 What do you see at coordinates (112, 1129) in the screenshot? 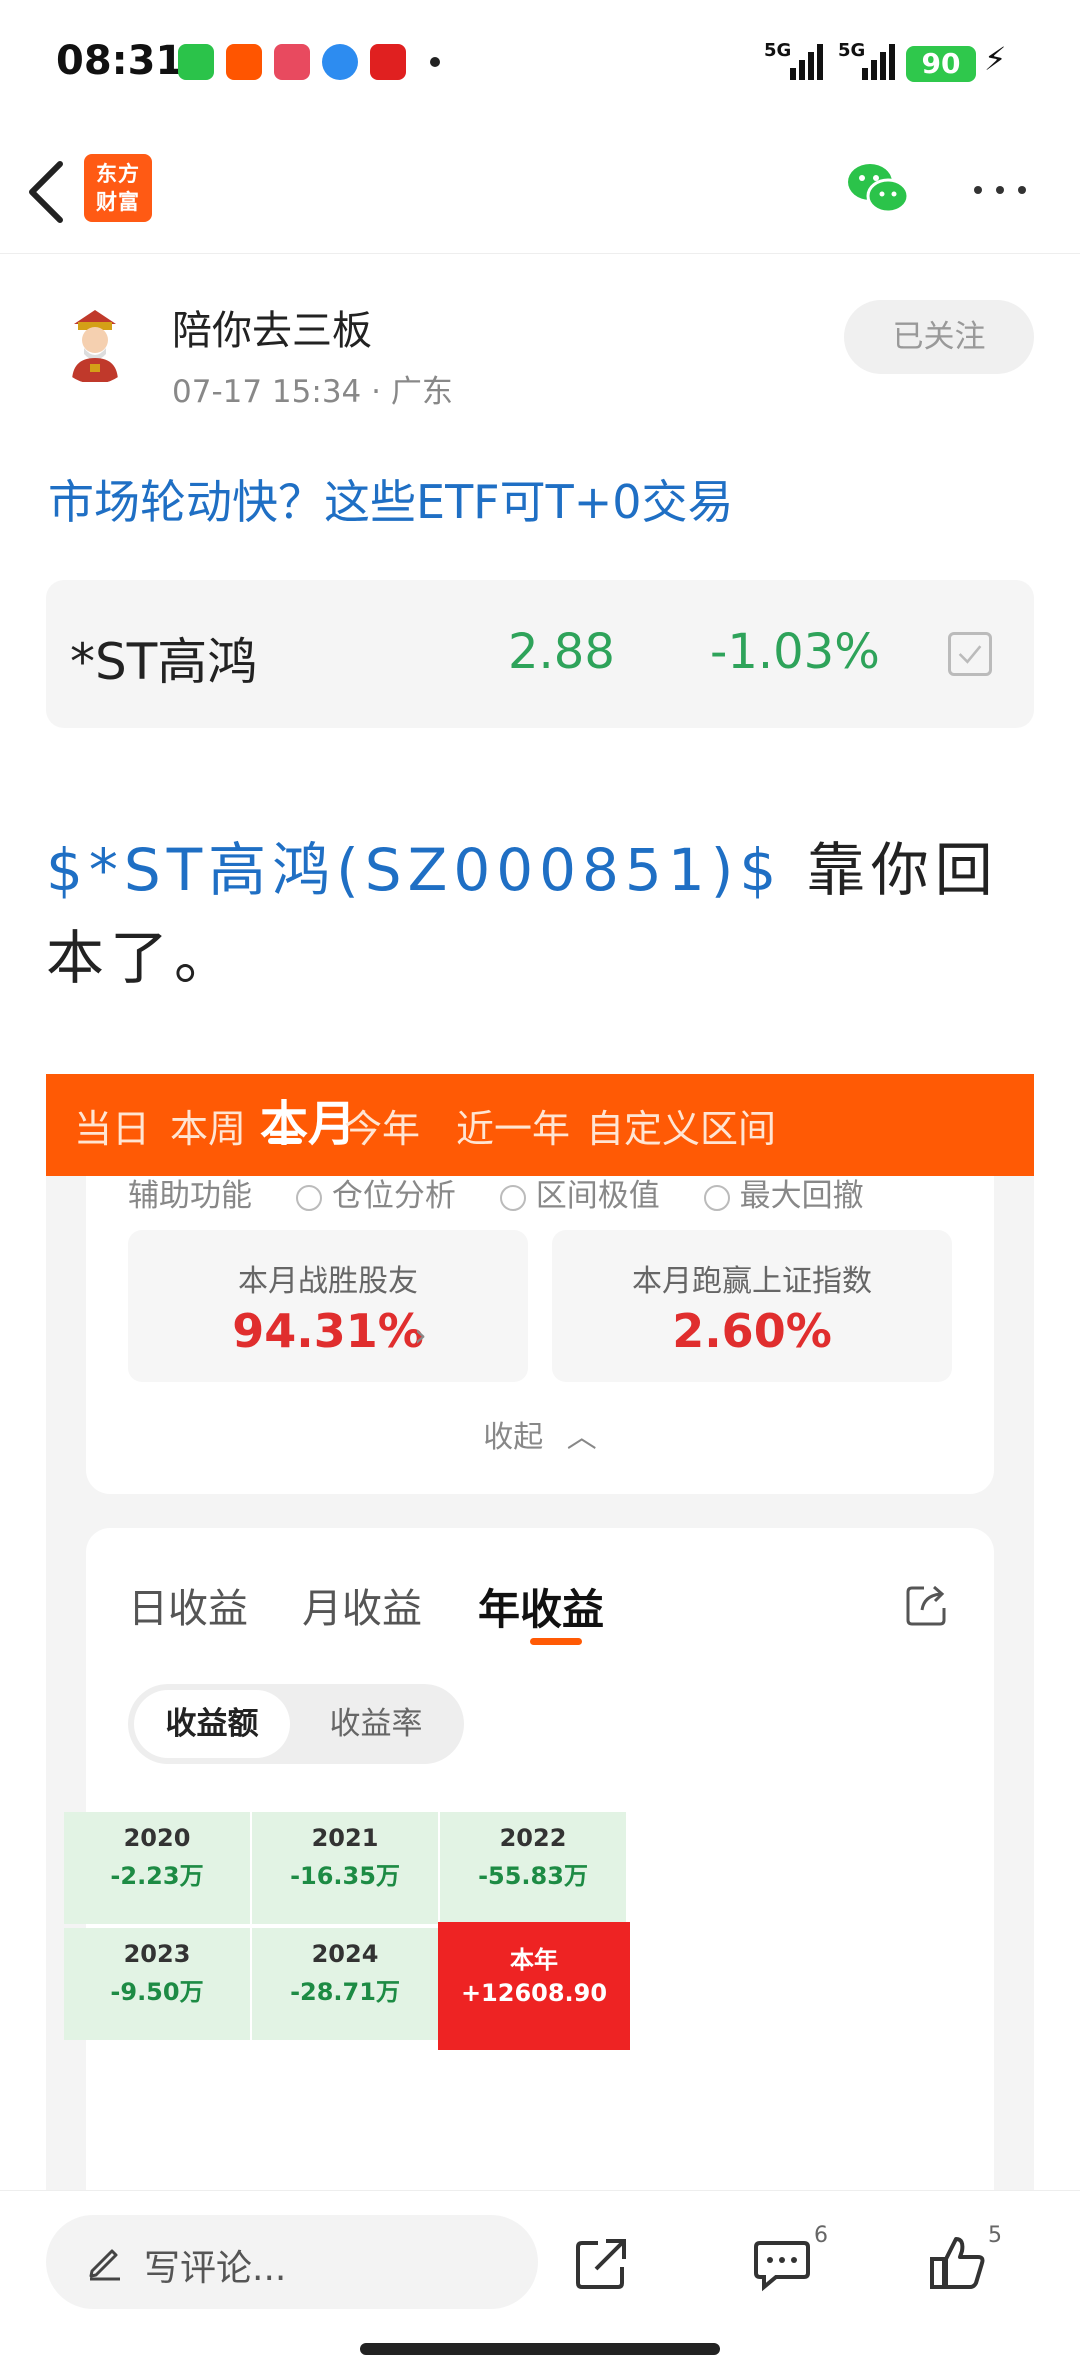
I see `period-tab-today: 当日` at bounding box center [112, 1129].